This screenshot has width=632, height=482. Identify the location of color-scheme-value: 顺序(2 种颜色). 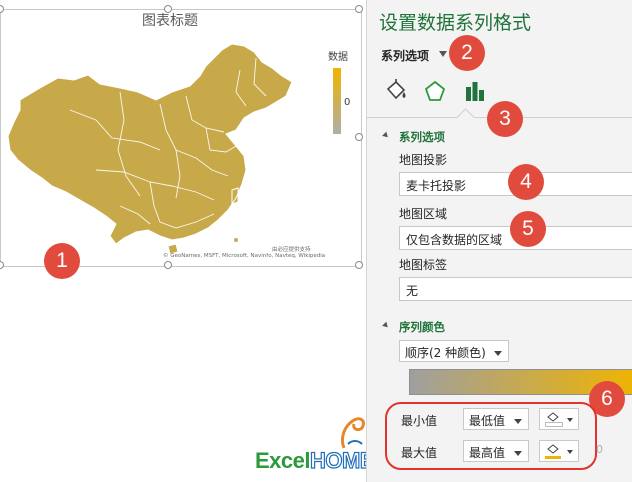
(445, 353).